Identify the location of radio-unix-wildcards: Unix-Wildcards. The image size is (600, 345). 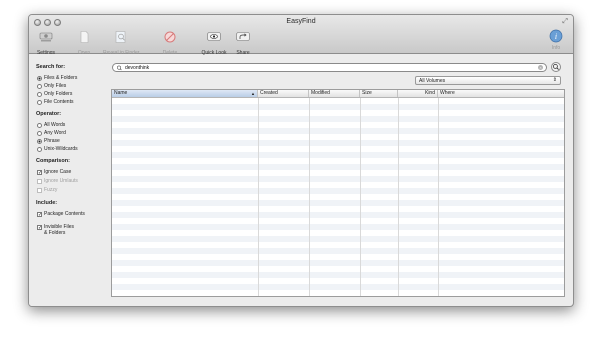
(57, 149).